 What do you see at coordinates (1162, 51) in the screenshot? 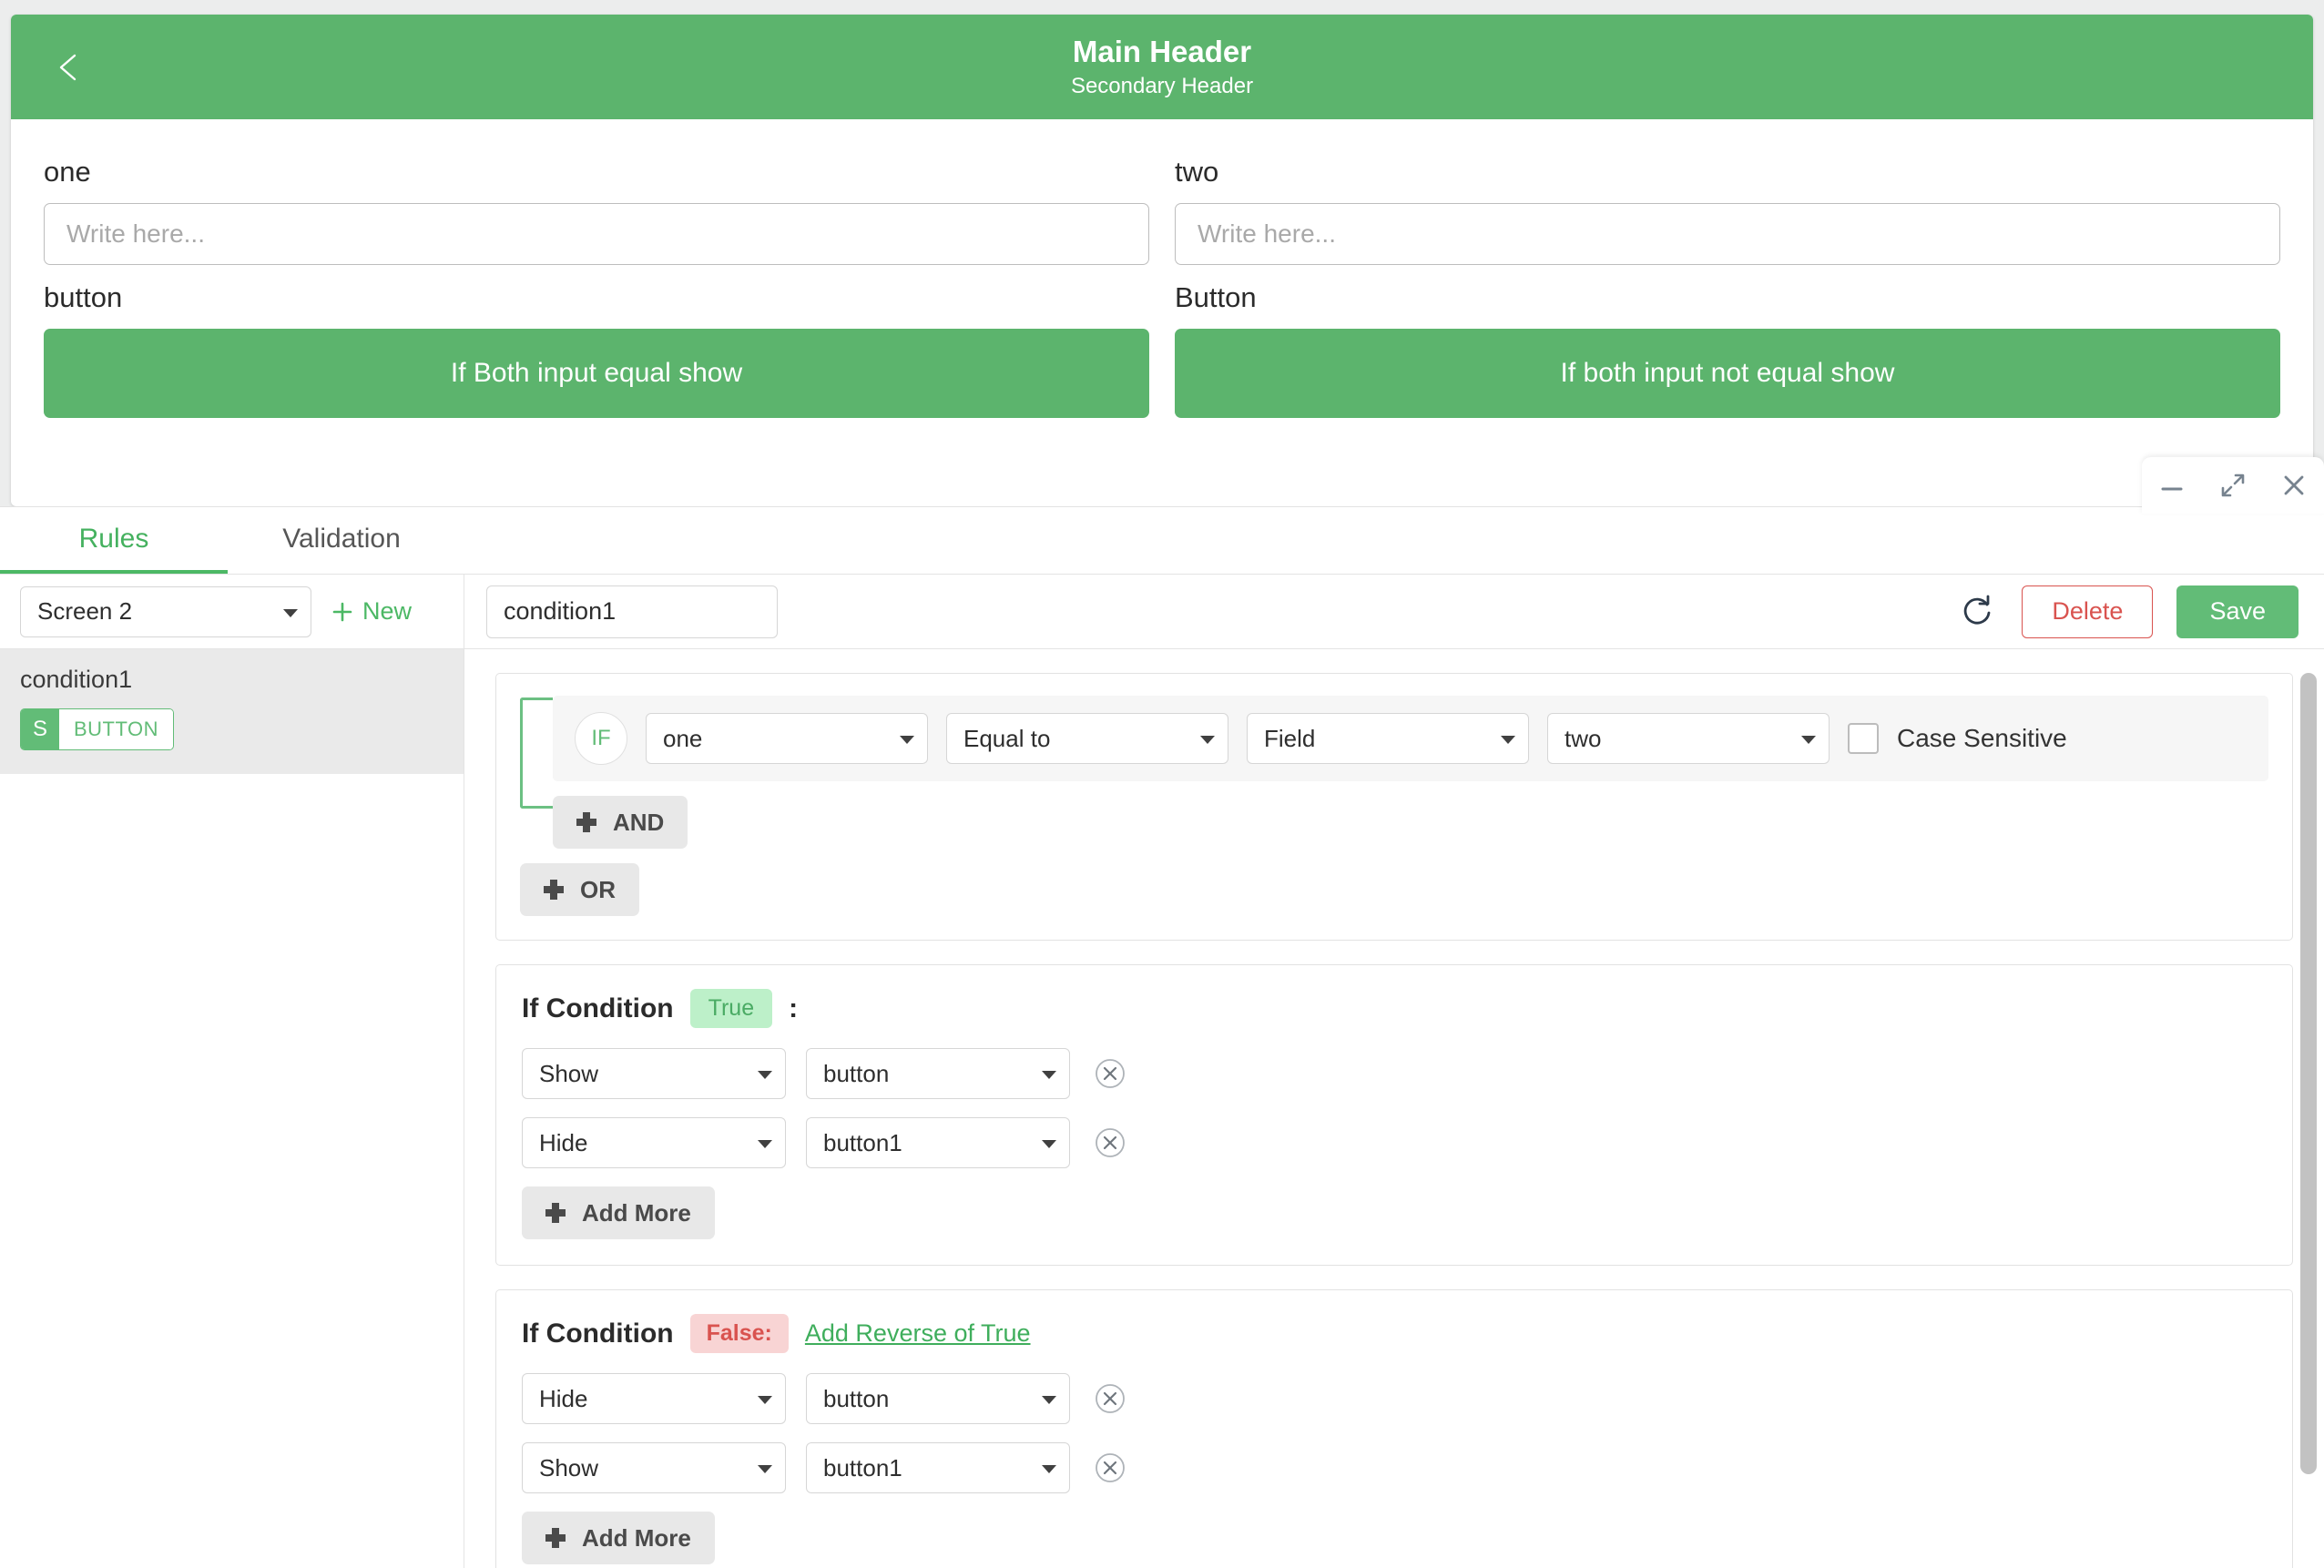
I see `page-title: Main Header` at bounding box center [1162, 51].